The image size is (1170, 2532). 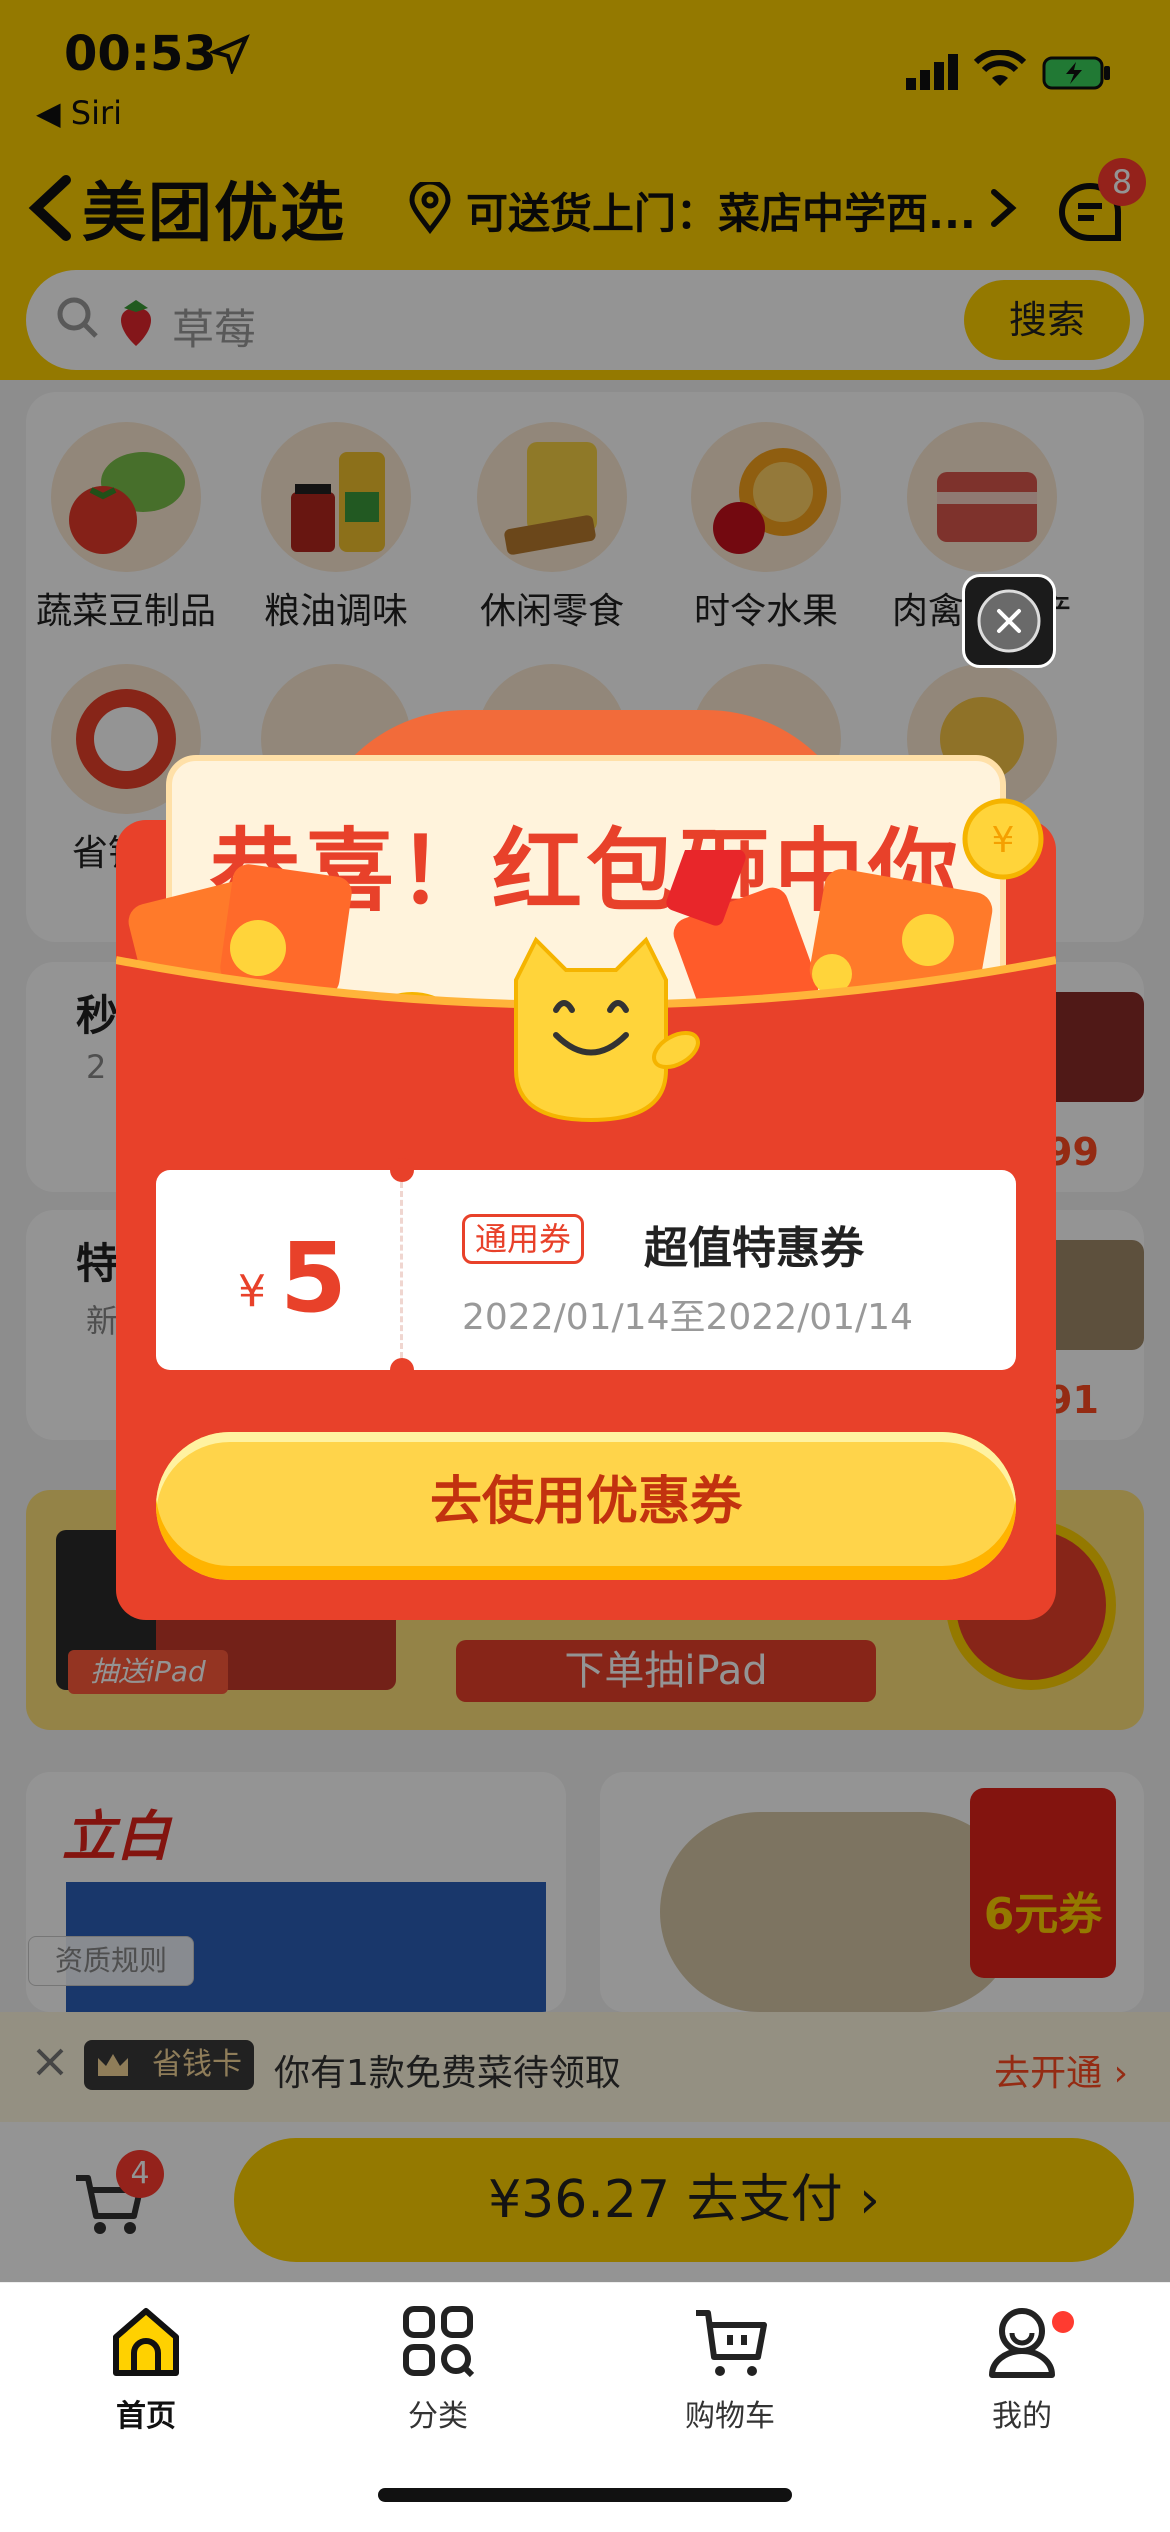 I want to click on tab-category: 分类, so click(x=438, y=2368).